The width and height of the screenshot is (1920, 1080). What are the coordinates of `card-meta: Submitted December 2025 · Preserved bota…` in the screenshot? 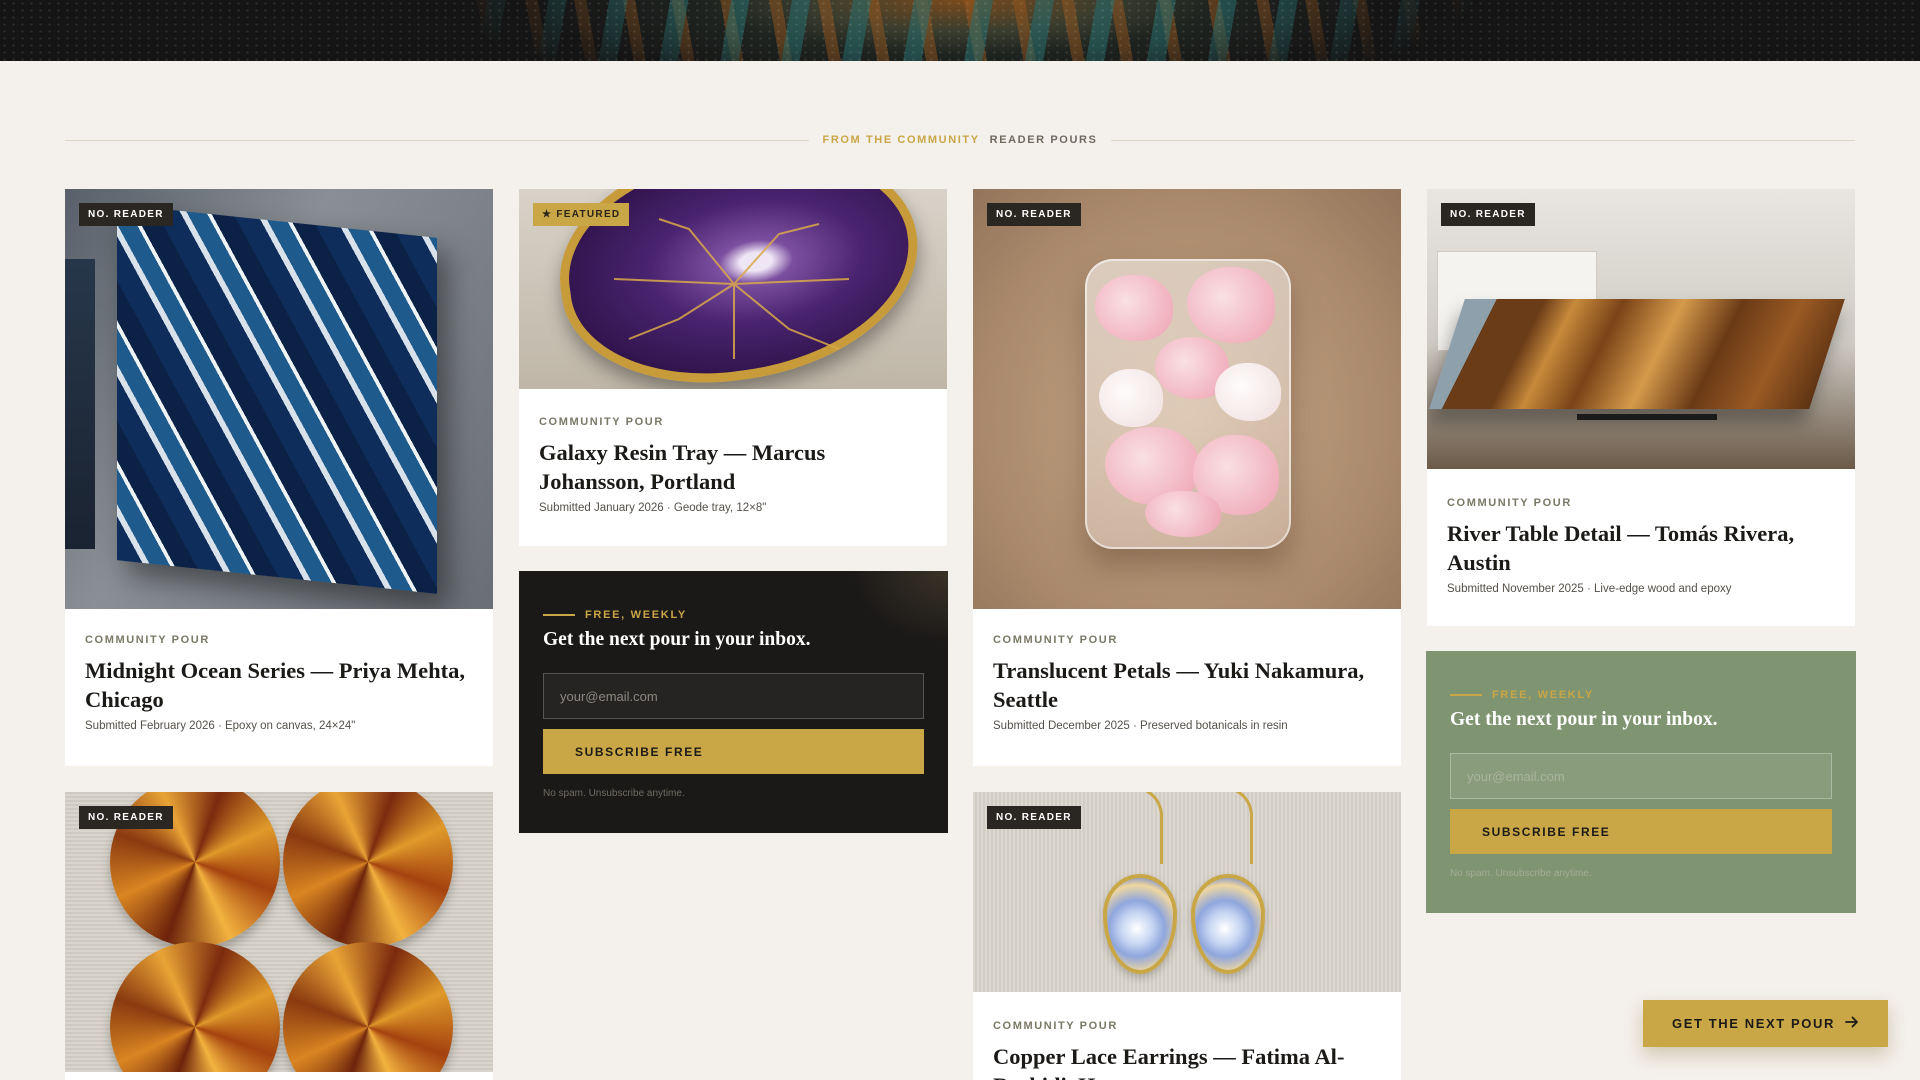 It's located at (1140, 726).